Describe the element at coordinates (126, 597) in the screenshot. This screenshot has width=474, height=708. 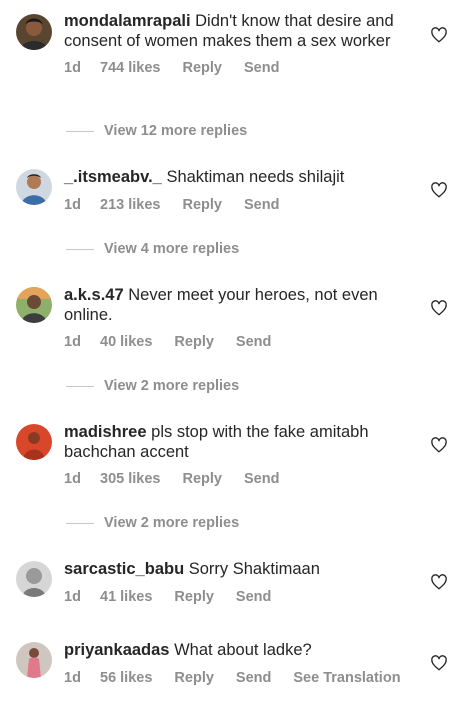
I see `likes-count: 41 likes` at that location.